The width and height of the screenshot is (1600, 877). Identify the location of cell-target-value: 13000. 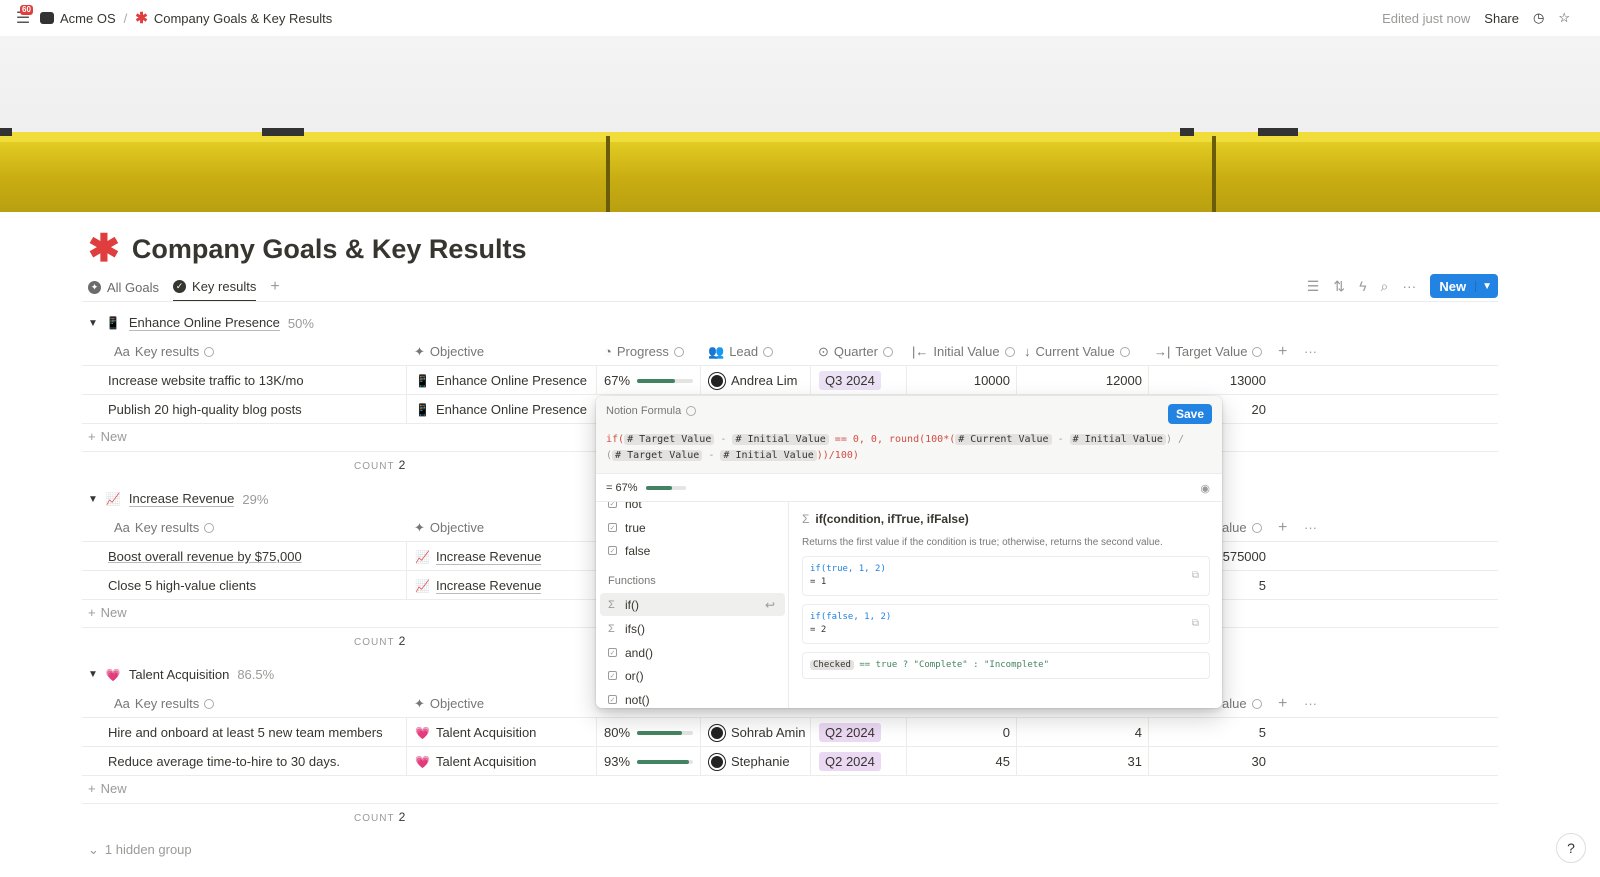
(1210, 380).